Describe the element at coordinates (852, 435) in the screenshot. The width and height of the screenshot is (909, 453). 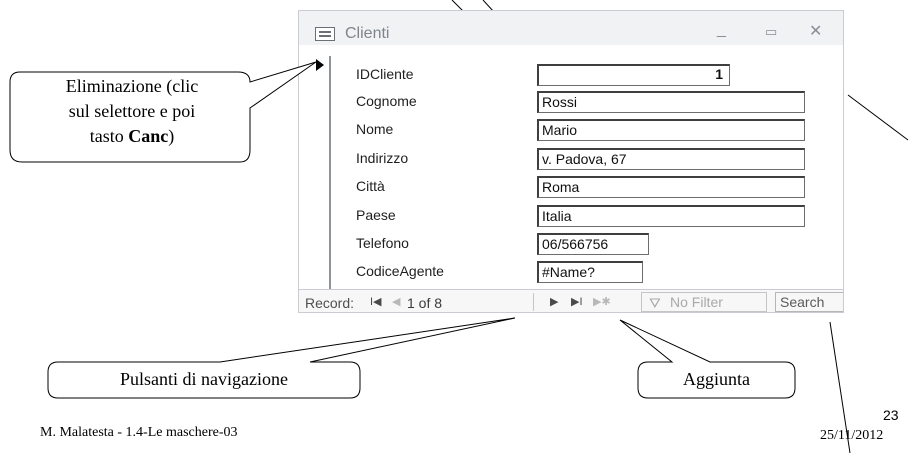
I see `footer-date: 25/11/2012` at that location.